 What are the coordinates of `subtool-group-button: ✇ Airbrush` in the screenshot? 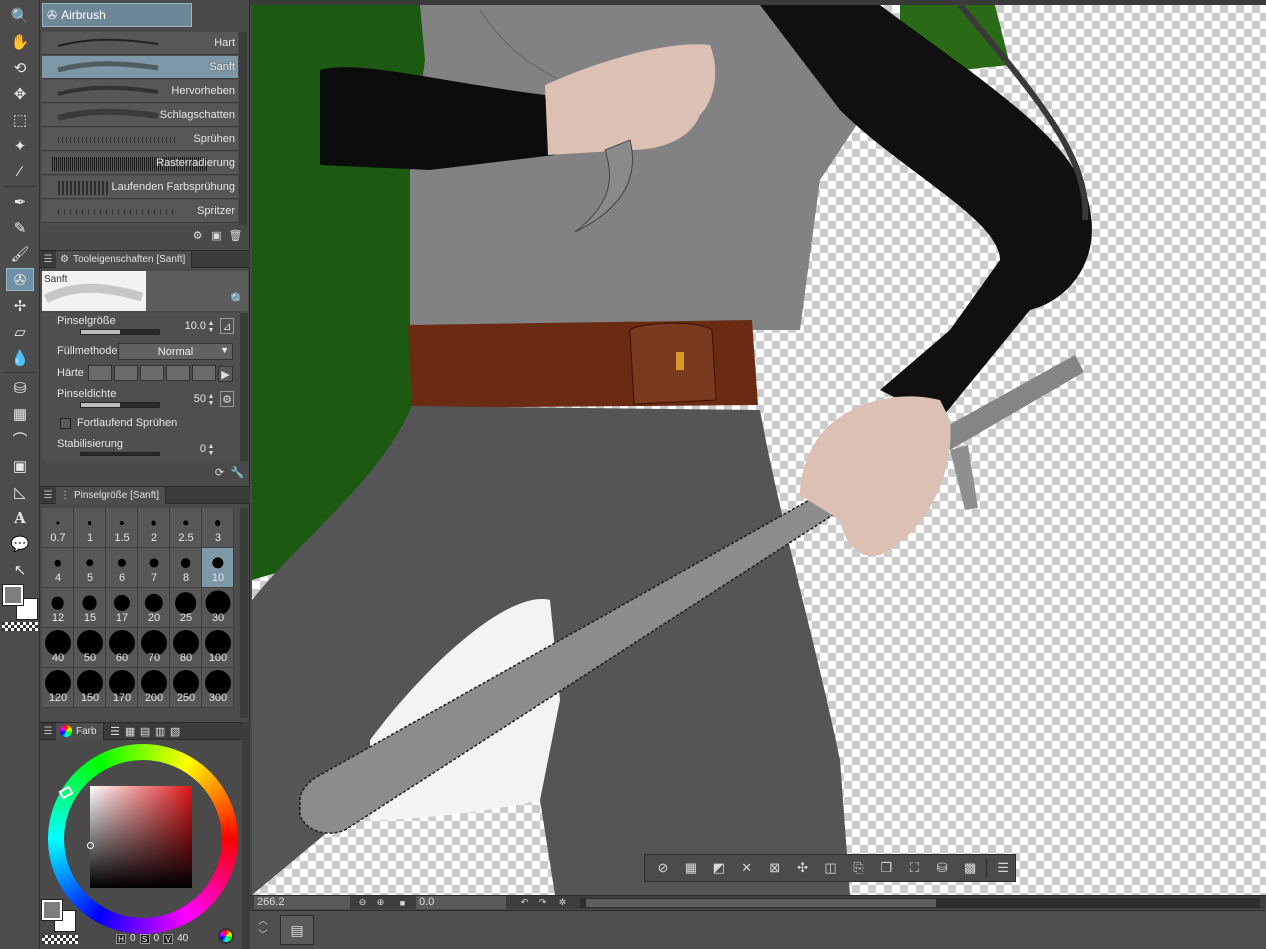 It's located at (117, 15).